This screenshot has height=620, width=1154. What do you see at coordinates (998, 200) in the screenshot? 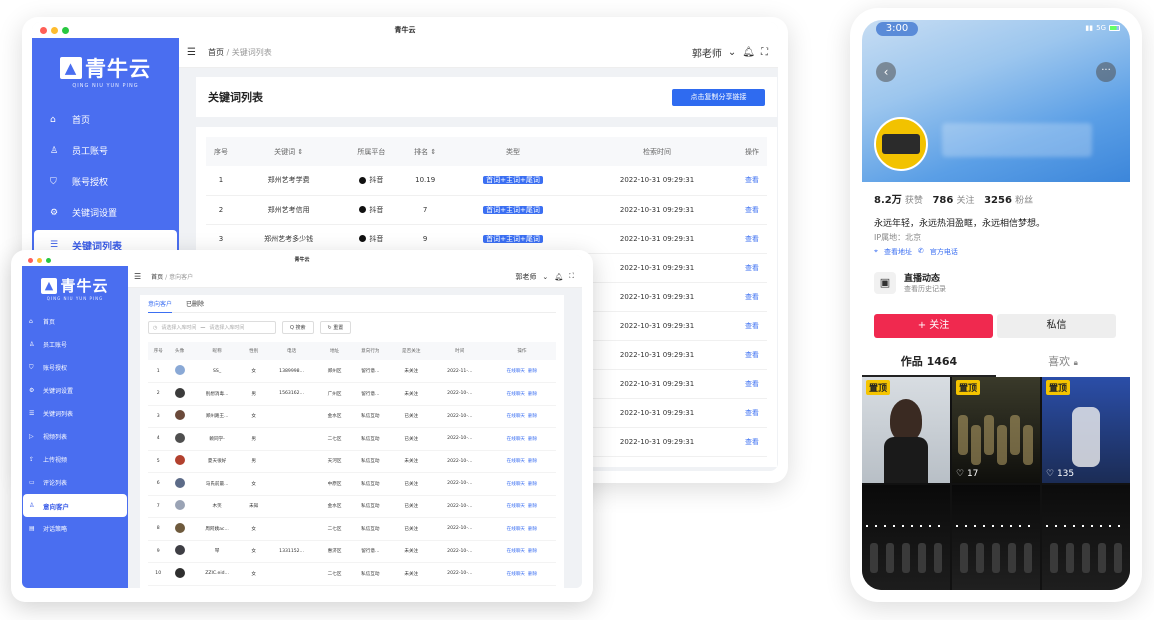
I see `fans-count: 3256` at bounding box center [998, 200].